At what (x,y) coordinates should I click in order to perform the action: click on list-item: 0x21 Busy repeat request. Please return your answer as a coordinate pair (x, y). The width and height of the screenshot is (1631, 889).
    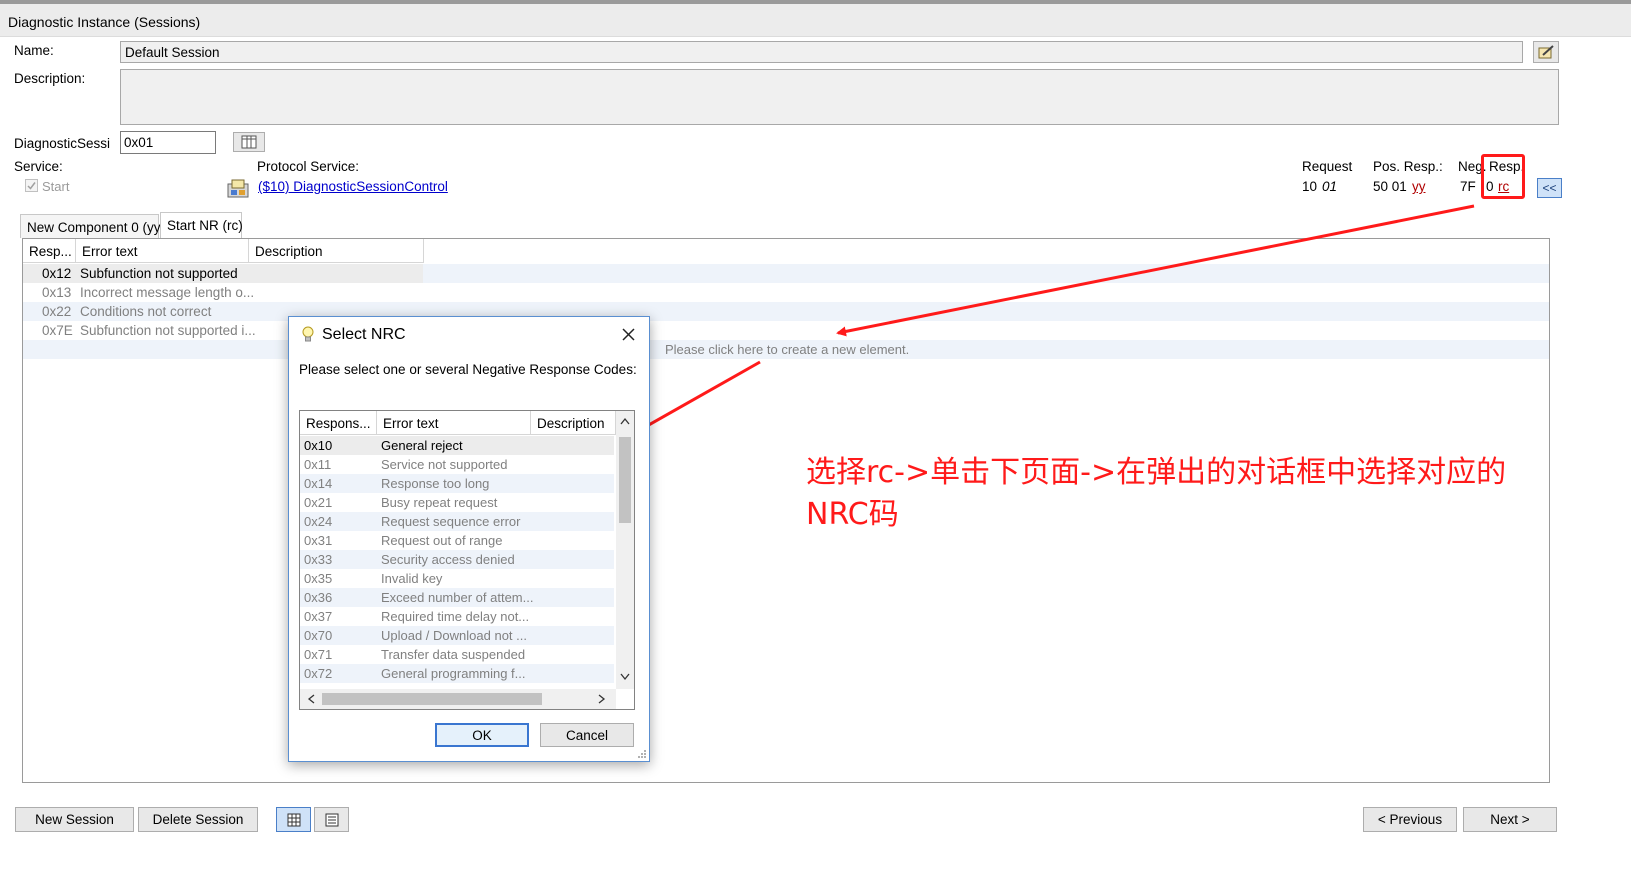
    Looking at the image, I should click on (457, 502).